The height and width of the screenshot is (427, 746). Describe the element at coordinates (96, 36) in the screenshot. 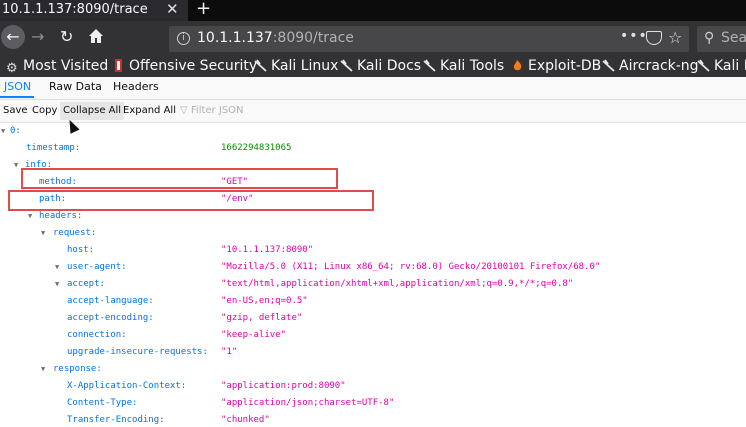

I see `home-icon` at that location.